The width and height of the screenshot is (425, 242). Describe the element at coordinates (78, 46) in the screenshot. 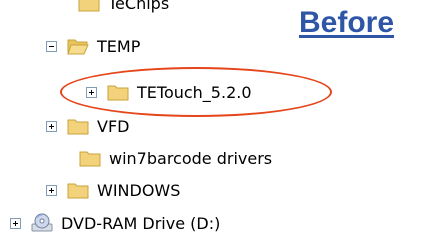

I see `folder-open-icon` at that location.